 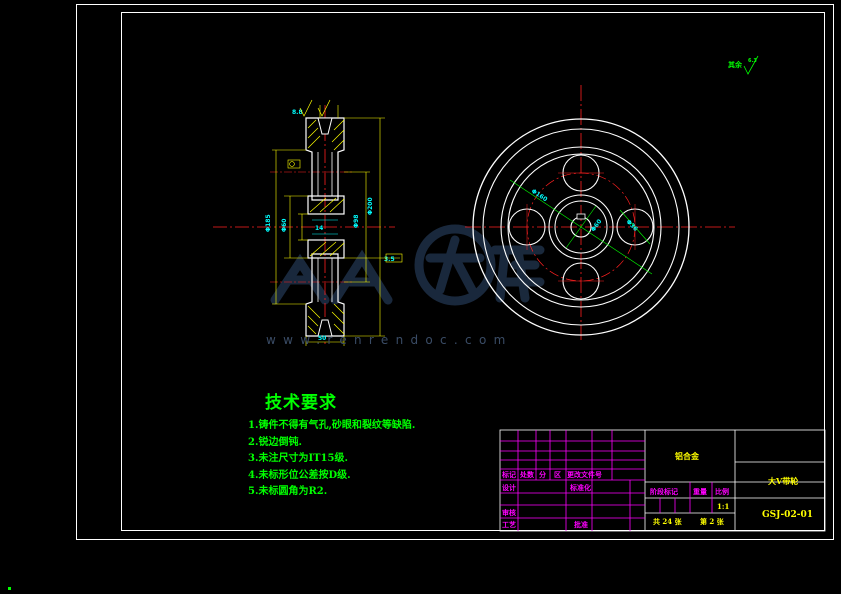 What do you see at coordinates (268, 223) in the screenshot?
I see `svg-text: Φ185` at bounding box center [268, 223].